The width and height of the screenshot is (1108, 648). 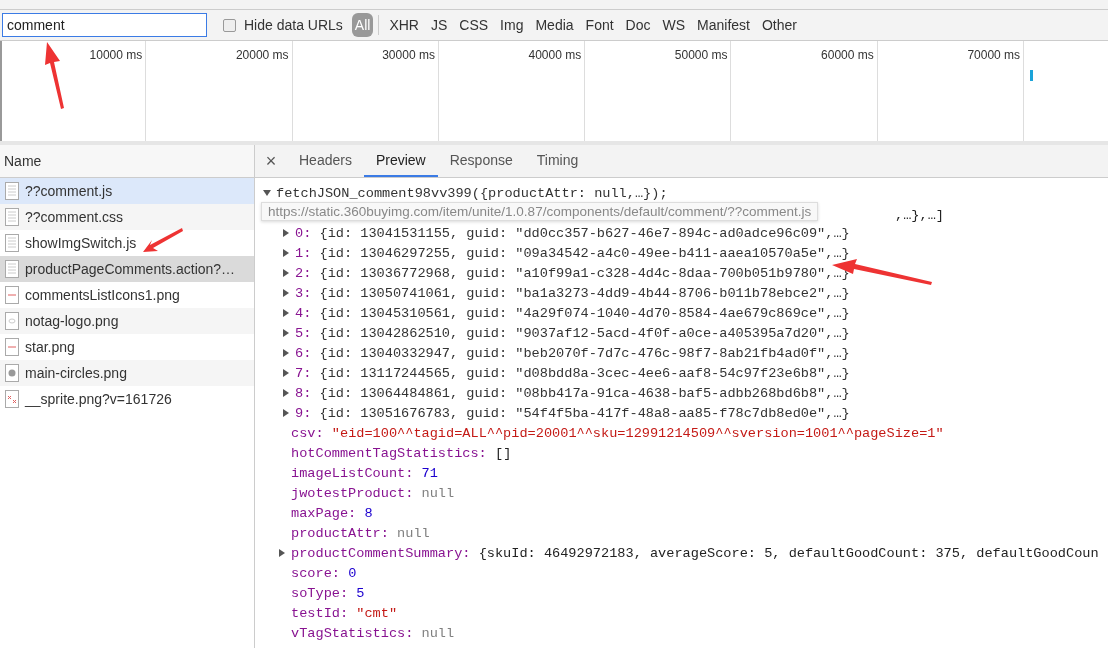 What do you see at coordinates (360, 533) in the screenshot?
I see `json-property: productAttr: null` at bounding box center [360, 533].